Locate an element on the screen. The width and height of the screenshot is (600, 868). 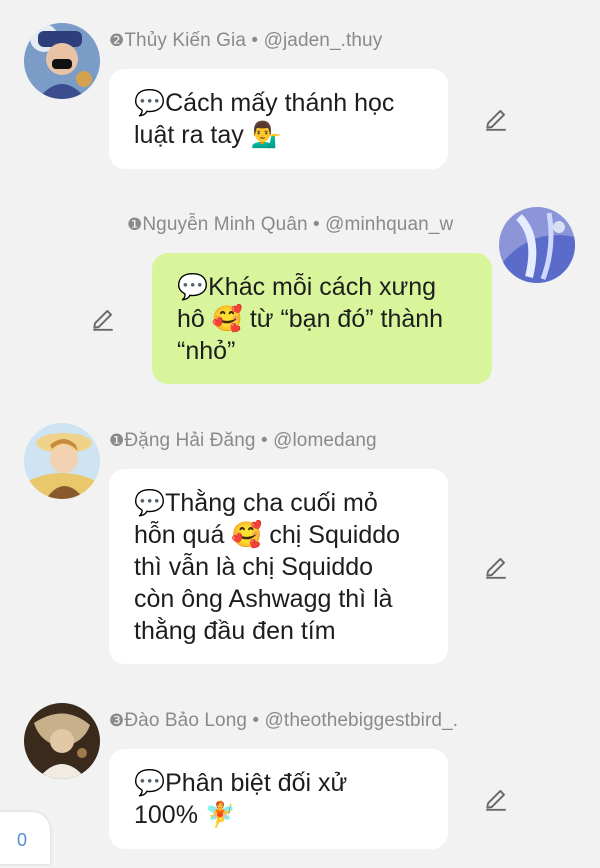
comment-meta: ❸Đào Bảo Long • @theothebiggestbird_. is located at coordinates (284, 720).